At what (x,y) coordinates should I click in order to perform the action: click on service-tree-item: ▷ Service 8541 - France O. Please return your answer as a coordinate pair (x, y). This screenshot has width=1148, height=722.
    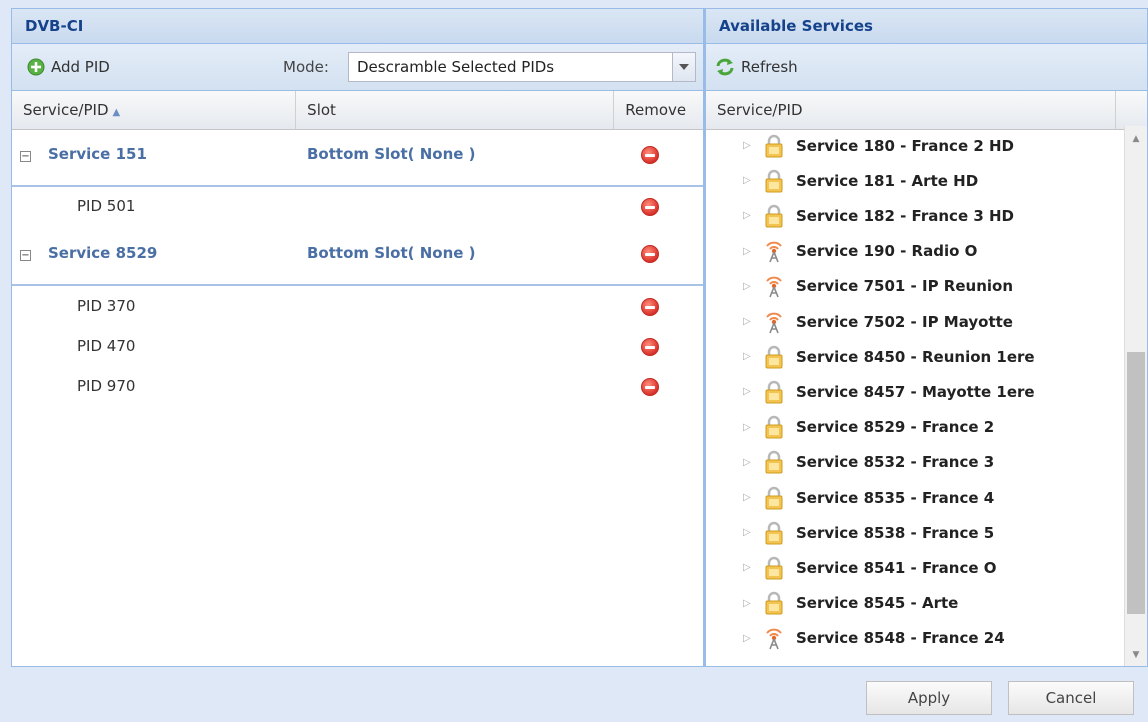
    Looking at the image, I should click on (906, 567).